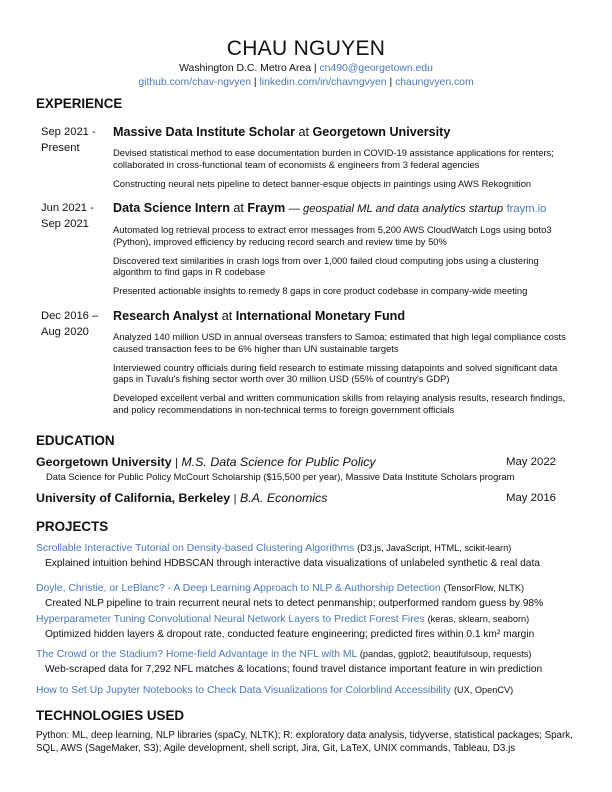 The width and height of the screenshot is (612, 792). Describe the element at coordinates (530, 462) in the screenshot. I see `graduation-date: May 2022` at that location.